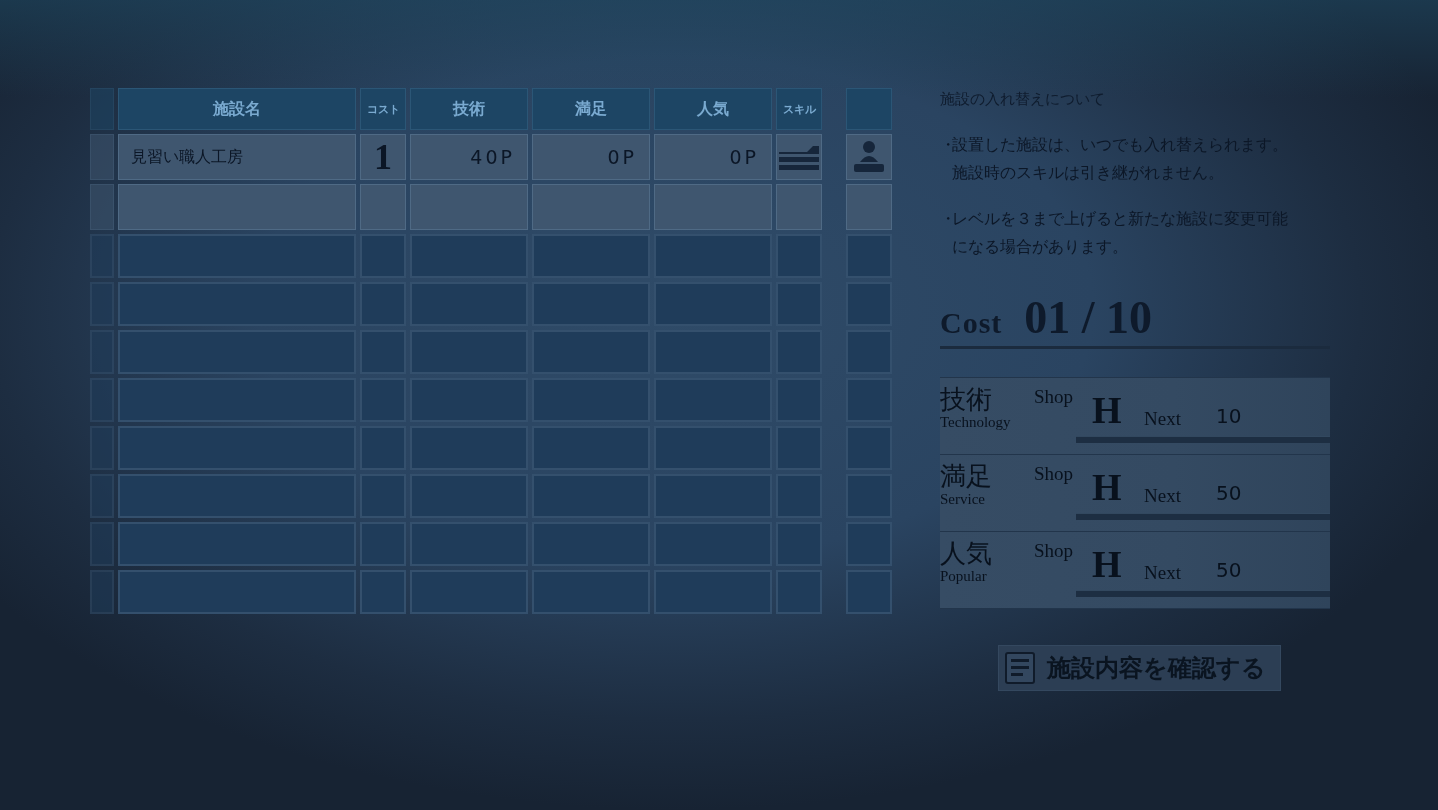 The height and width of the screenshot is (810, 1438). I want to click on technology-value: 40P, so click(469, 157).